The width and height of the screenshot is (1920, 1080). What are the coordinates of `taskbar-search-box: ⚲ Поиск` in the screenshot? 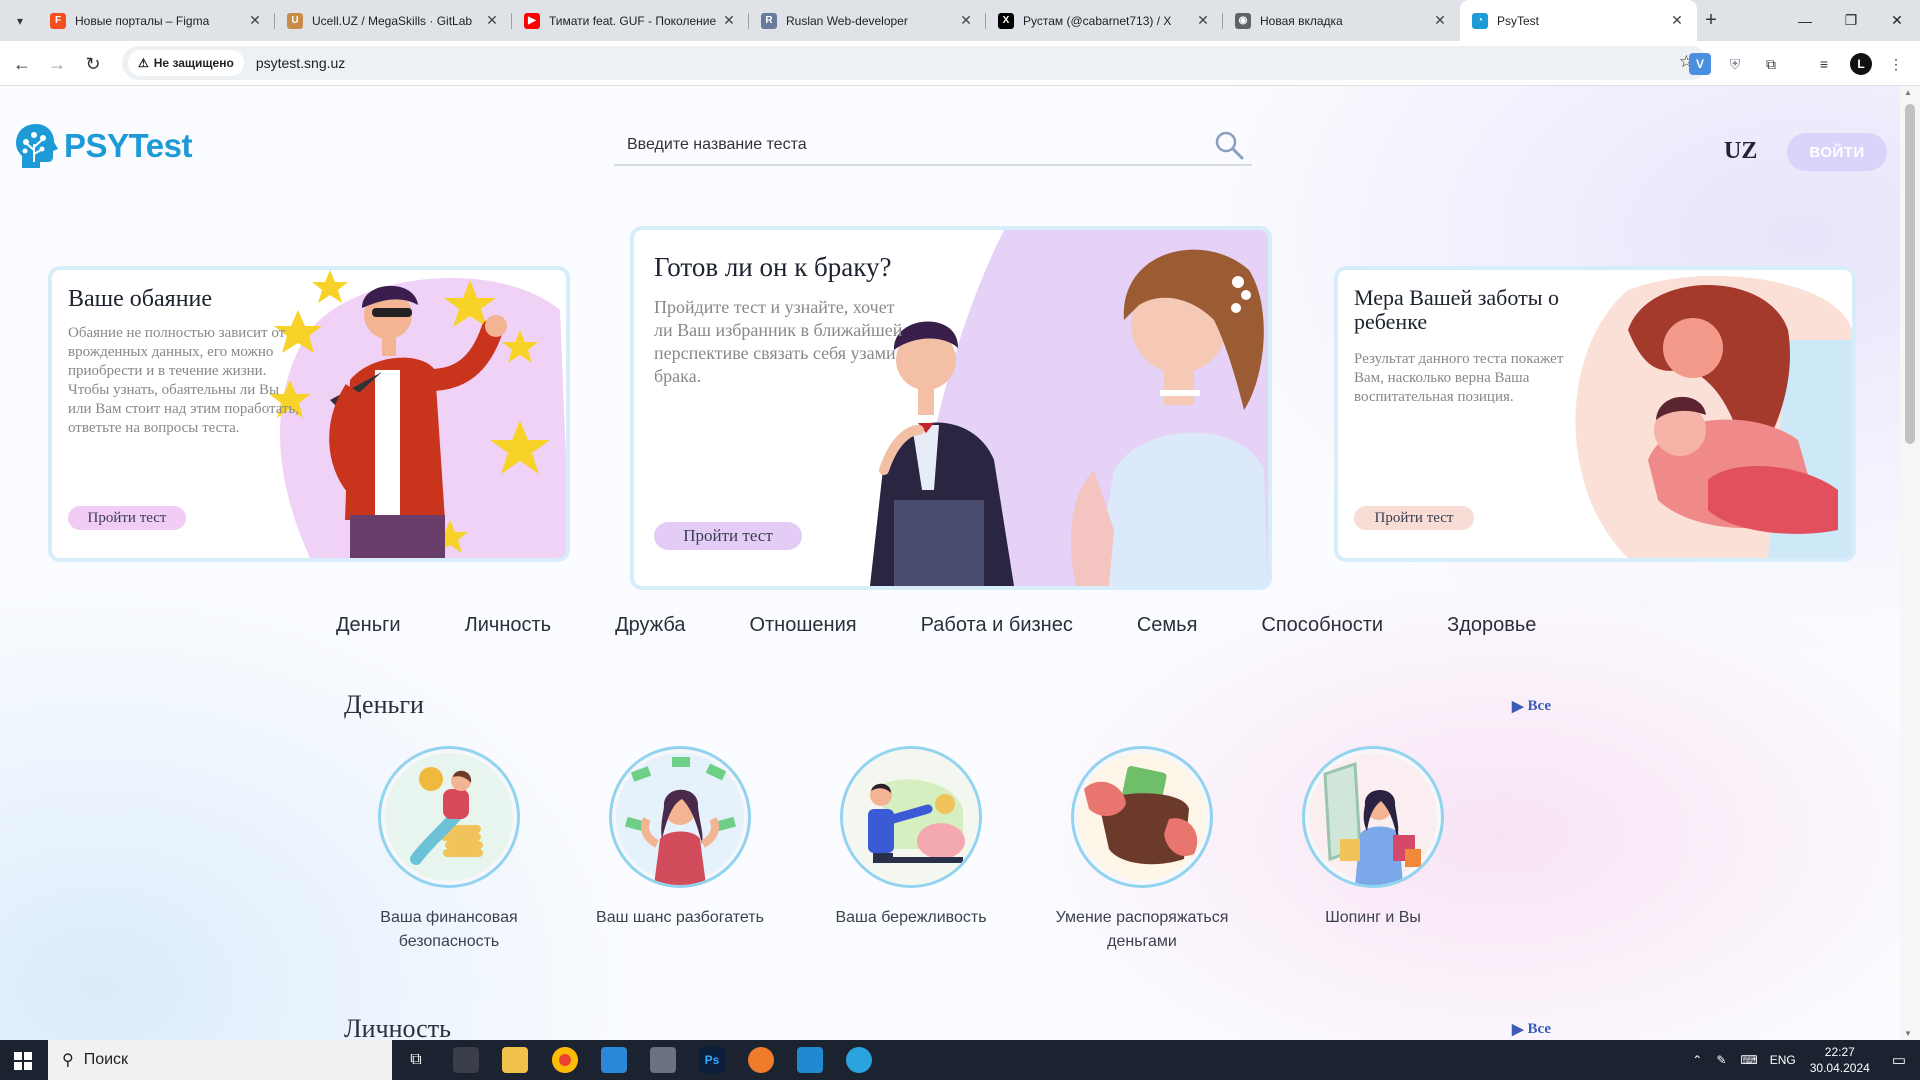 It's located at (220, 1060).